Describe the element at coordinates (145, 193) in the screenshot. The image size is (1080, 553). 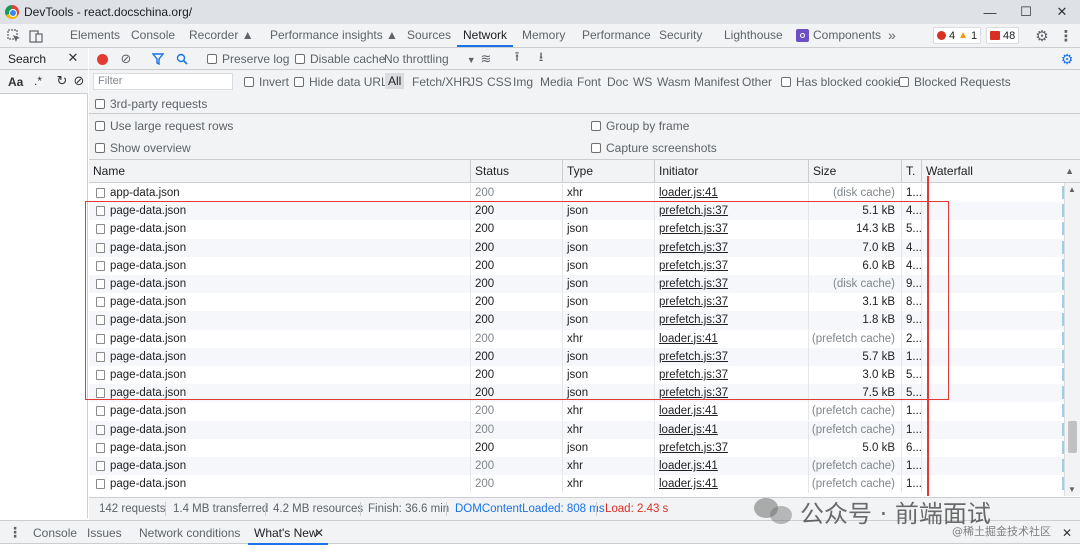
I see `name-value: app-data.json` at that location.